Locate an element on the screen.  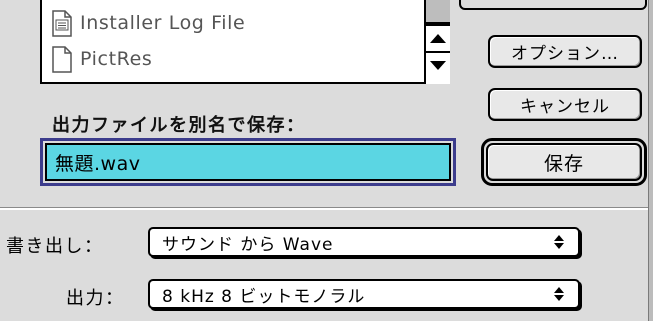
output-label: 出力： is located at coordinates (95, 298).